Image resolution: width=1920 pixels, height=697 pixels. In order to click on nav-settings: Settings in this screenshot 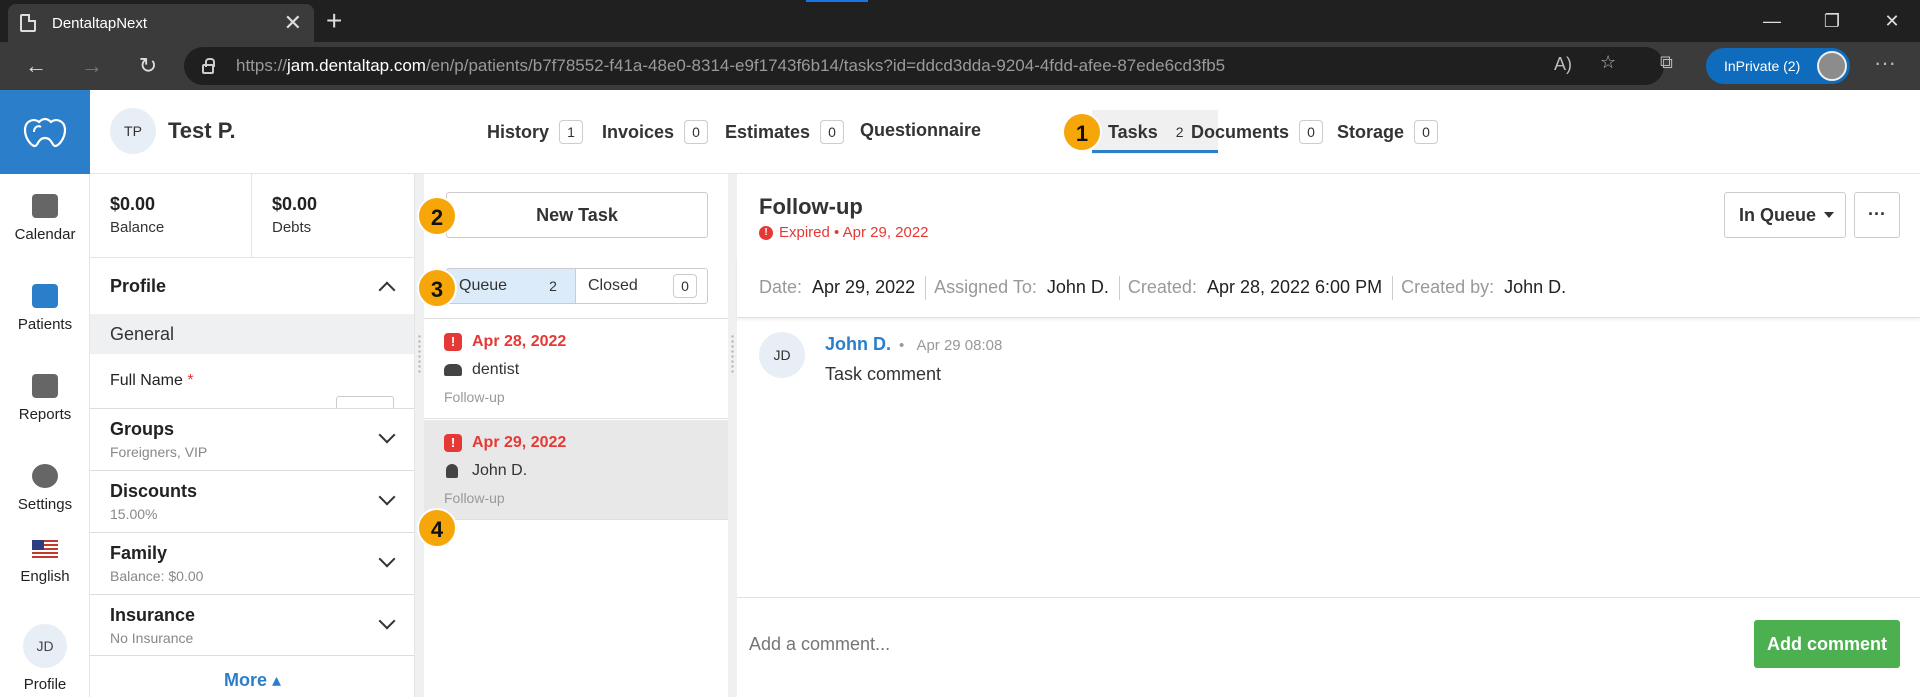, I will do `click(45, 488)`.